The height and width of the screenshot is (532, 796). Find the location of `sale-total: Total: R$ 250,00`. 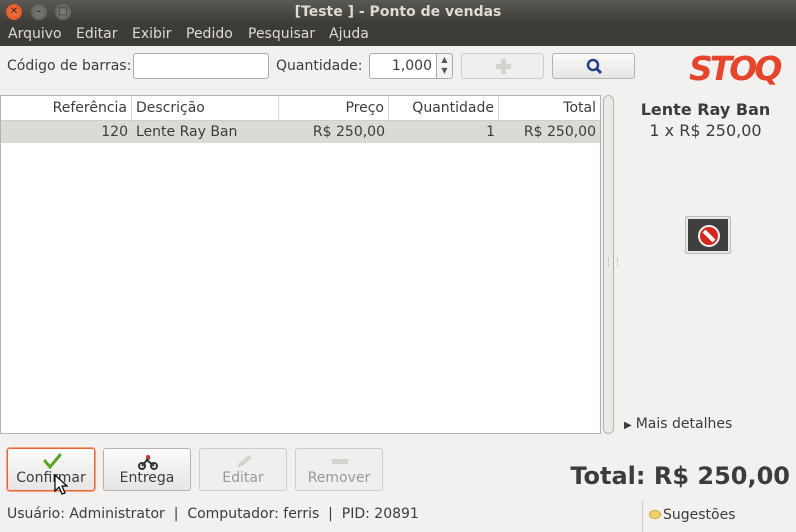

sale-total: Total: R$ 250,00 is located at coordinates (680, 476).